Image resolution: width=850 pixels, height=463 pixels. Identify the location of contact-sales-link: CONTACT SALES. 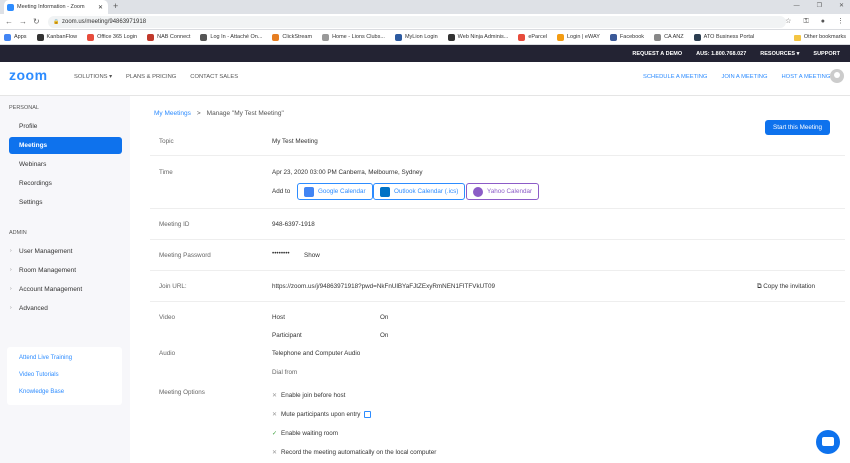
(214, 77).